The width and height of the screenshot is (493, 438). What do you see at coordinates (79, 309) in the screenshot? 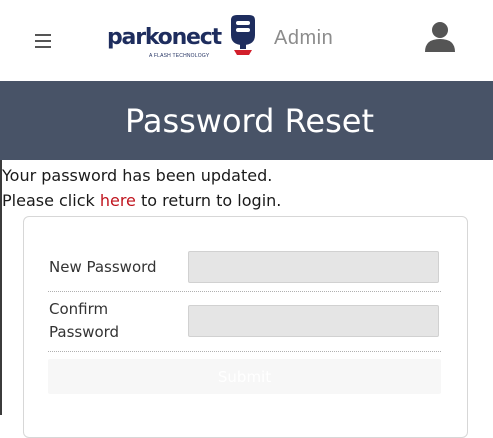
I see `confirm-password-label-line1: Confirm` at bounding box center [79, 309].